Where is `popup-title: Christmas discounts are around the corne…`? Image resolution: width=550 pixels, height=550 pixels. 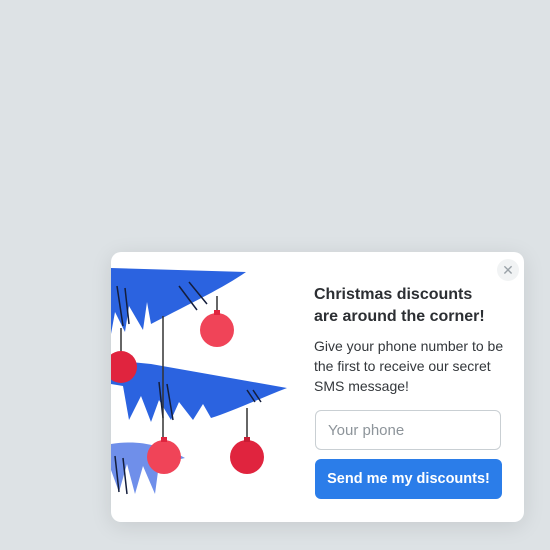
popup-title: Christmas discounts are around the corne… is located at coordinates (412, 306).